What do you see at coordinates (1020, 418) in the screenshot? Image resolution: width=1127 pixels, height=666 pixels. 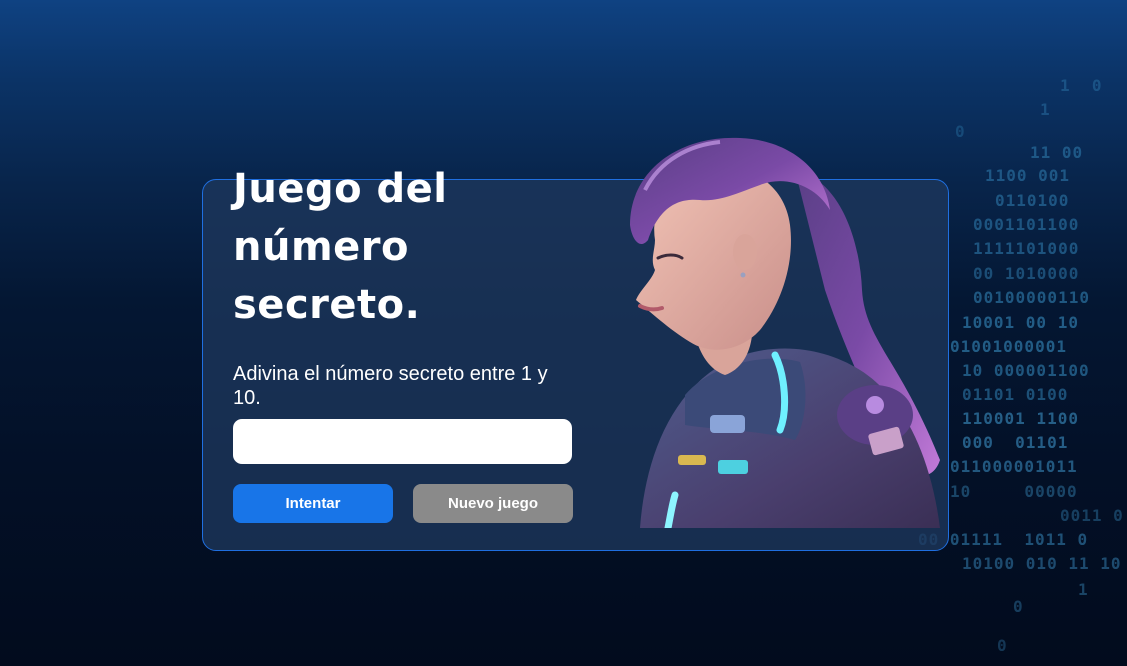 I see `binary-text: 110001 1100` at bounding box center [1020, 418].